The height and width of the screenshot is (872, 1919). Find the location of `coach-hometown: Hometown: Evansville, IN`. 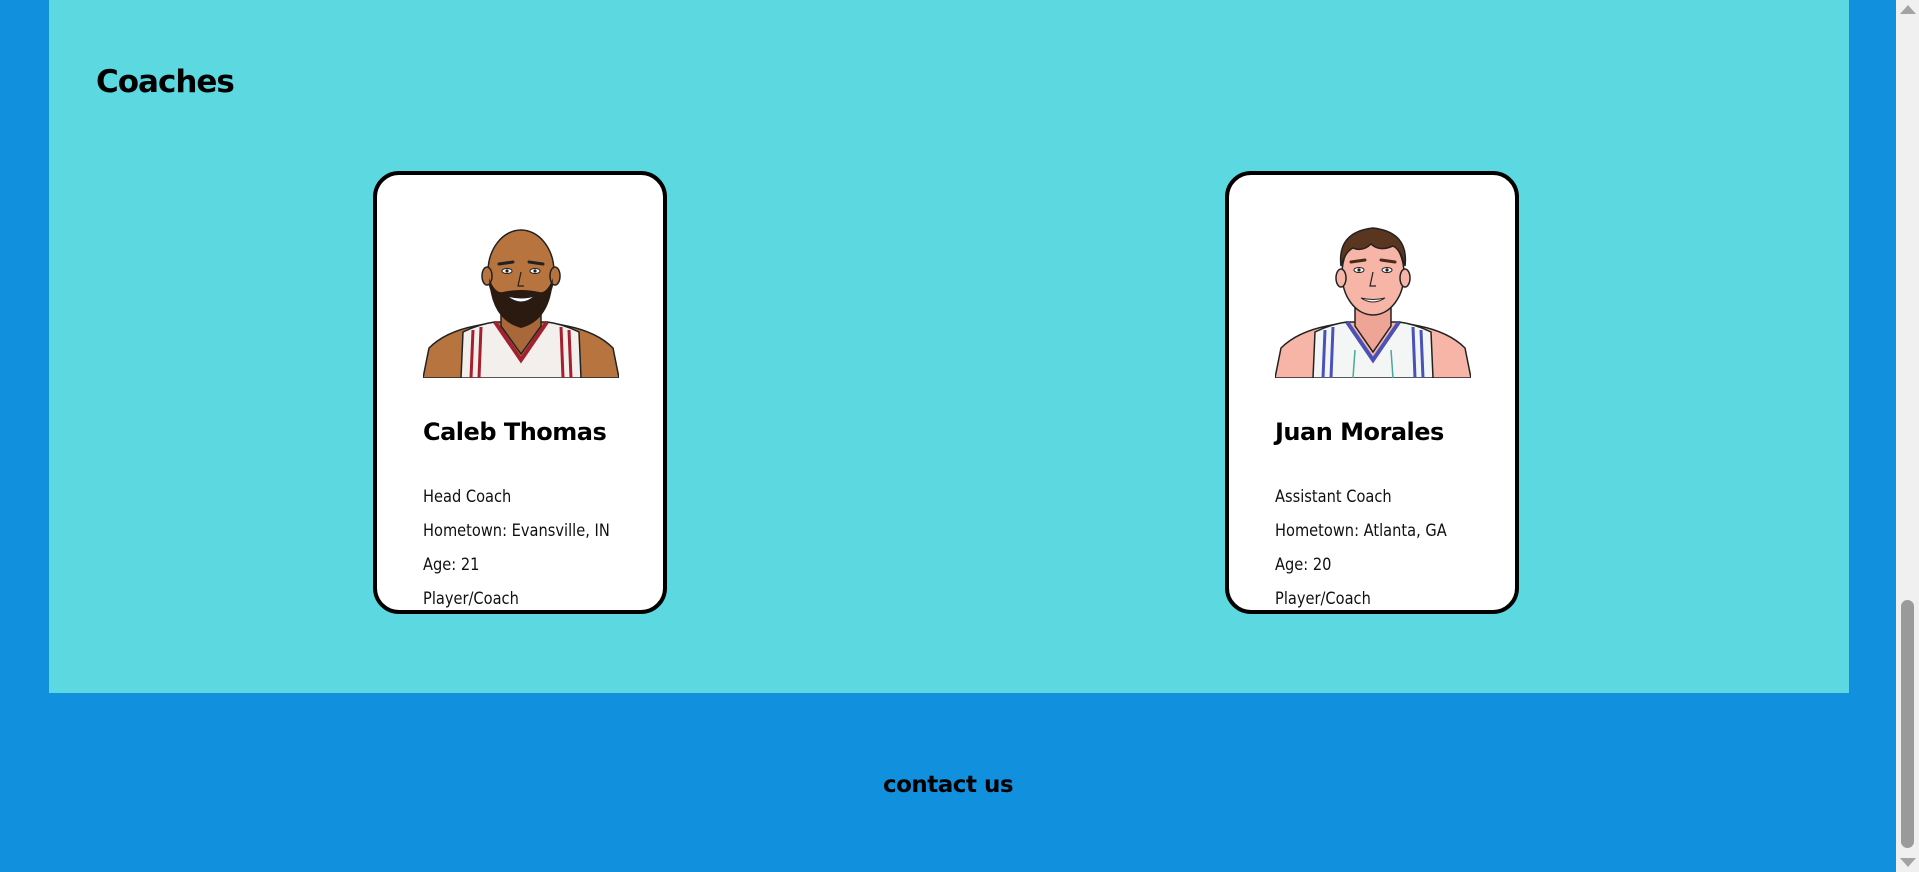

coach-hometown: Hometown: Evansville, IN is located at coordinates (516, 531).